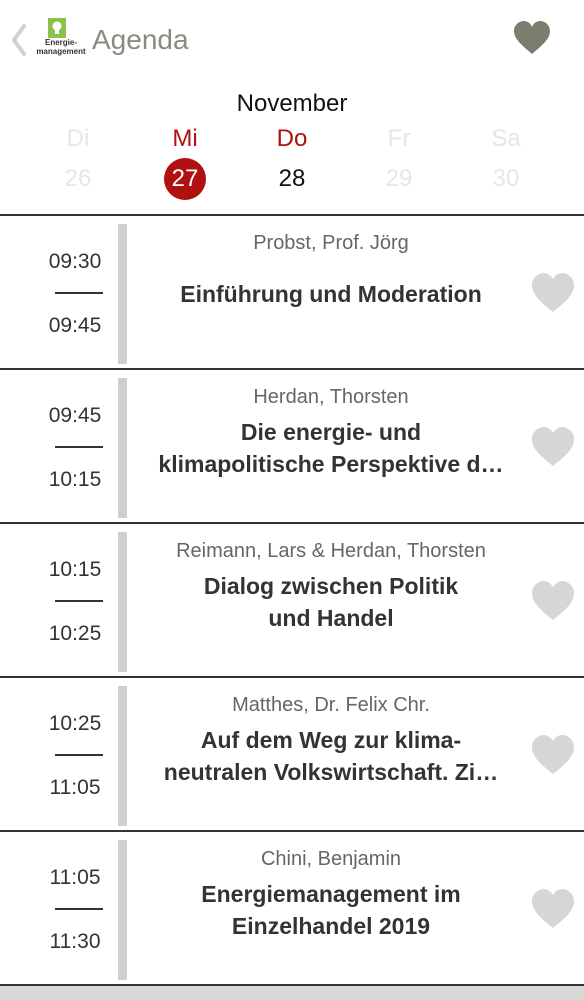 Image resolution: width=584 pixels, height=1000 pixels. What do you see at coordinates (75, 633) in the screenshot?
I see `end-time: 10:25` at bounding box center [75, 633].